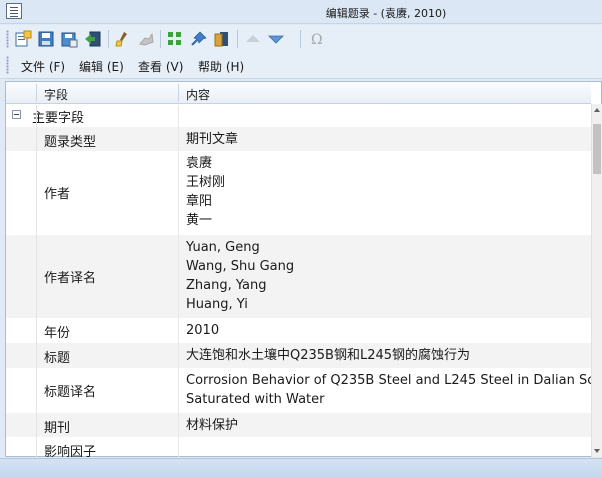  Describe the element at coordinates (298, 447) in the screenshot. I see `table-row: 影响因子` at that location.